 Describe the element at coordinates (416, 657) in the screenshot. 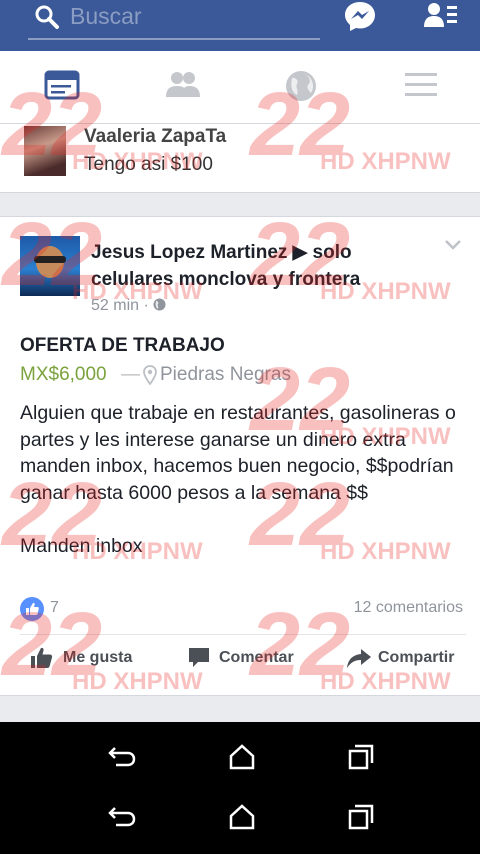

I see `share-label: Compartir` at that location.